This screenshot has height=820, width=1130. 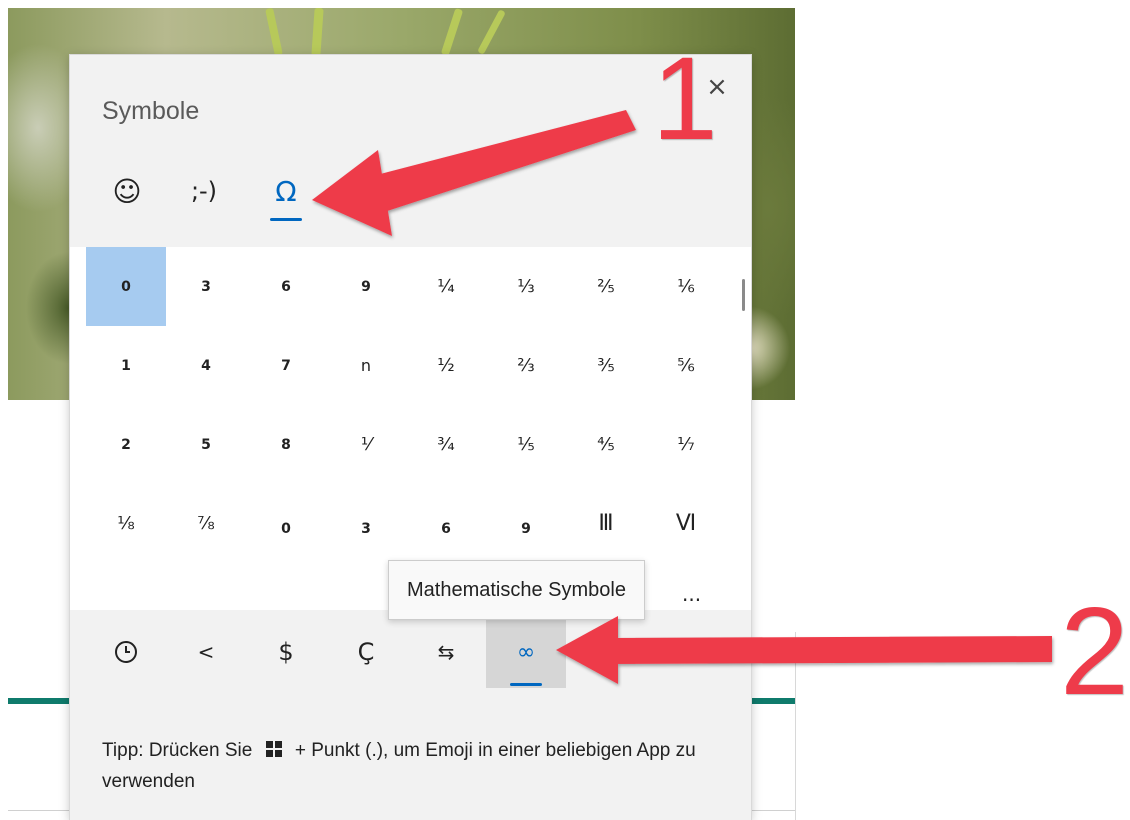 What do you see at coordinates (686, 365) in the screenshot?
I see `symbol-cell: ⅚` at bounding box center [686, 365].